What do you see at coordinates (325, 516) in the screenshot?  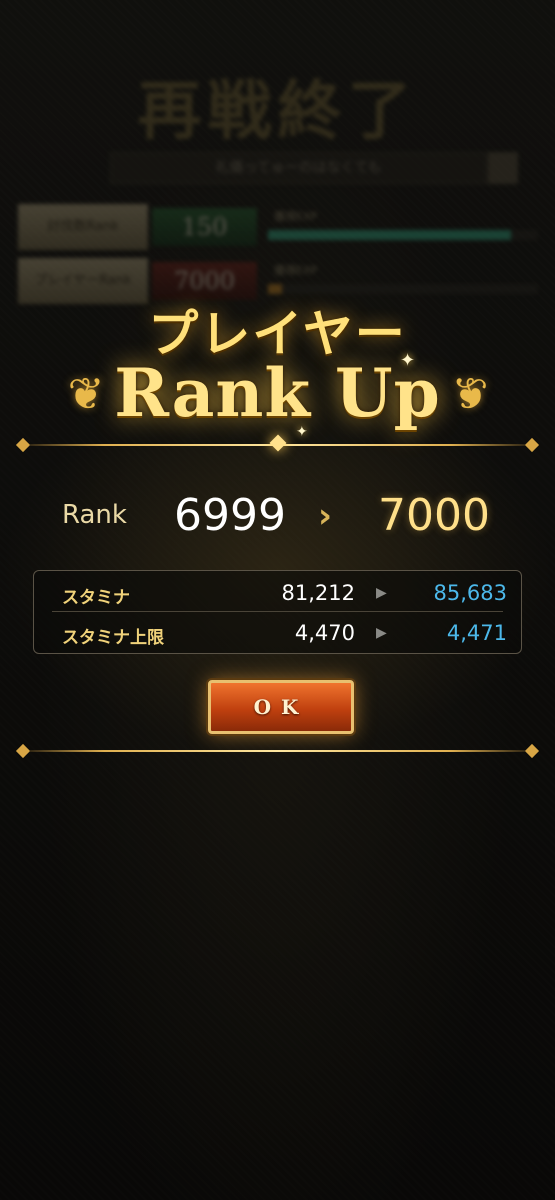 I see `rank-arrow-icon: ›` at bounding box center [325, 516].